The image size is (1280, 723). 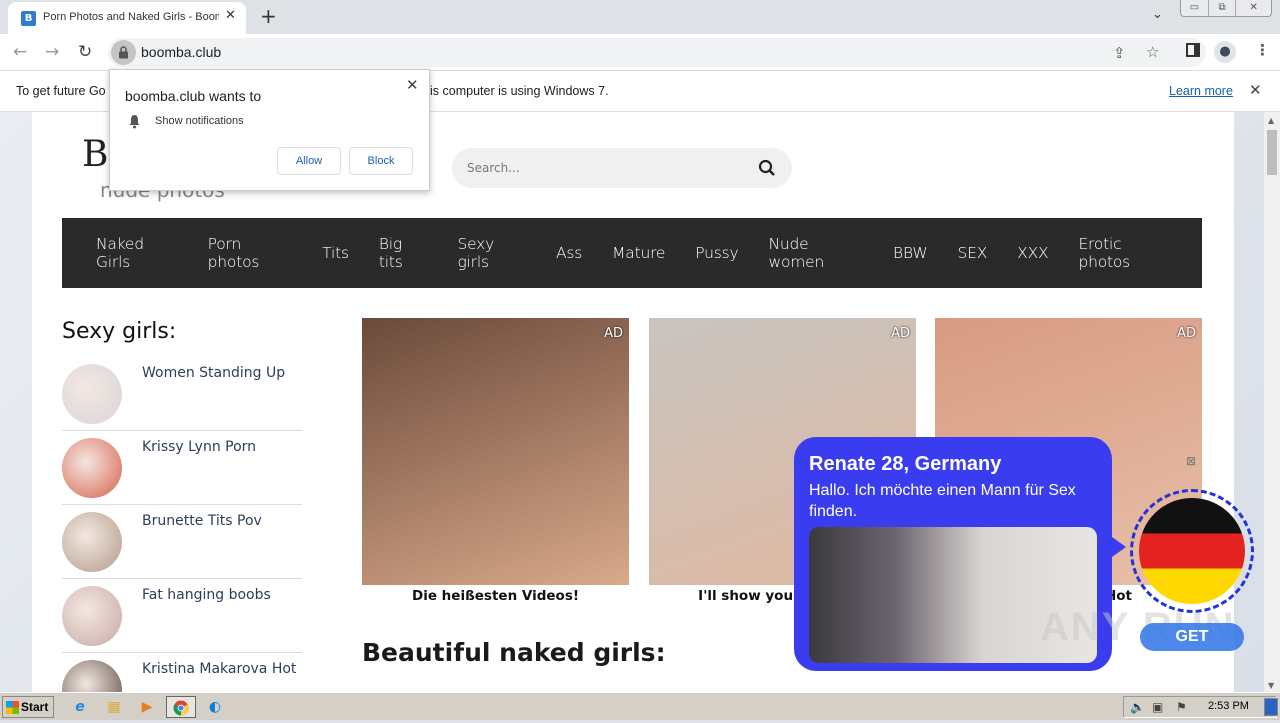 I want to click on nav-bbw: BBW, so click(x=910, y=253).